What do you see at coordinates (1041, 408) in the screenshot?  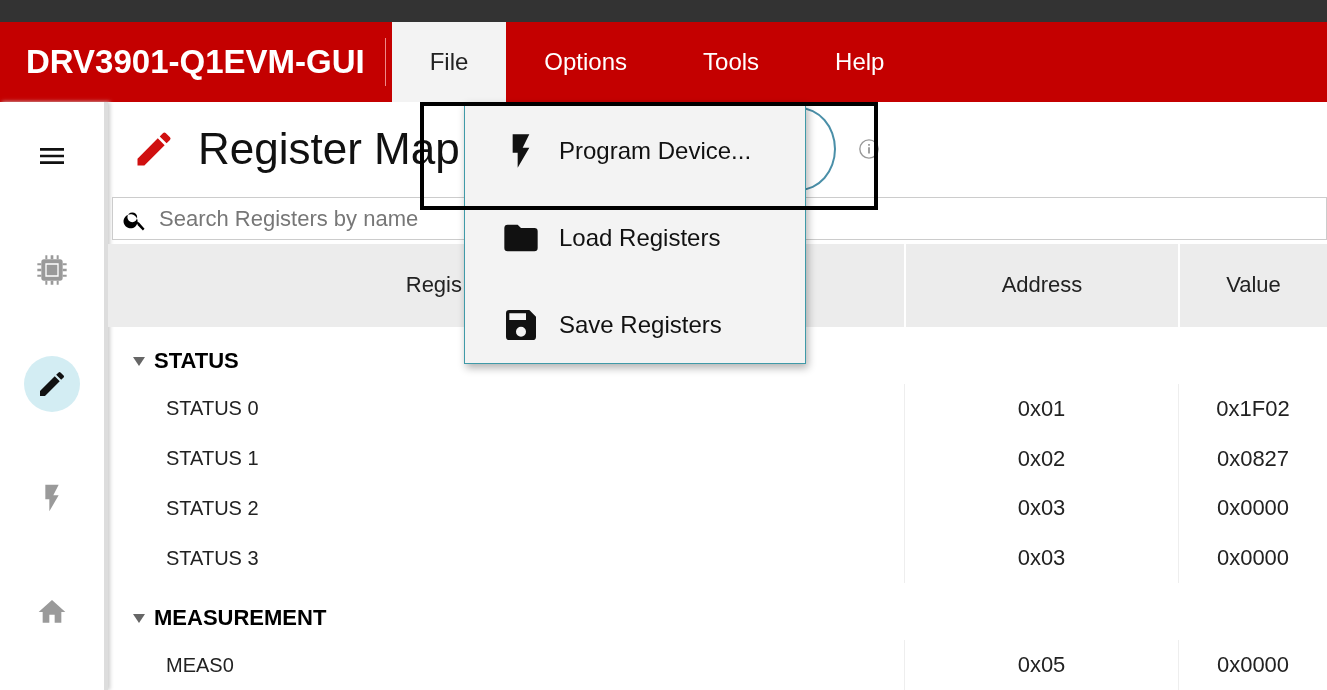 I see `register-address: 0x01` at bounding box center [1041, 408].